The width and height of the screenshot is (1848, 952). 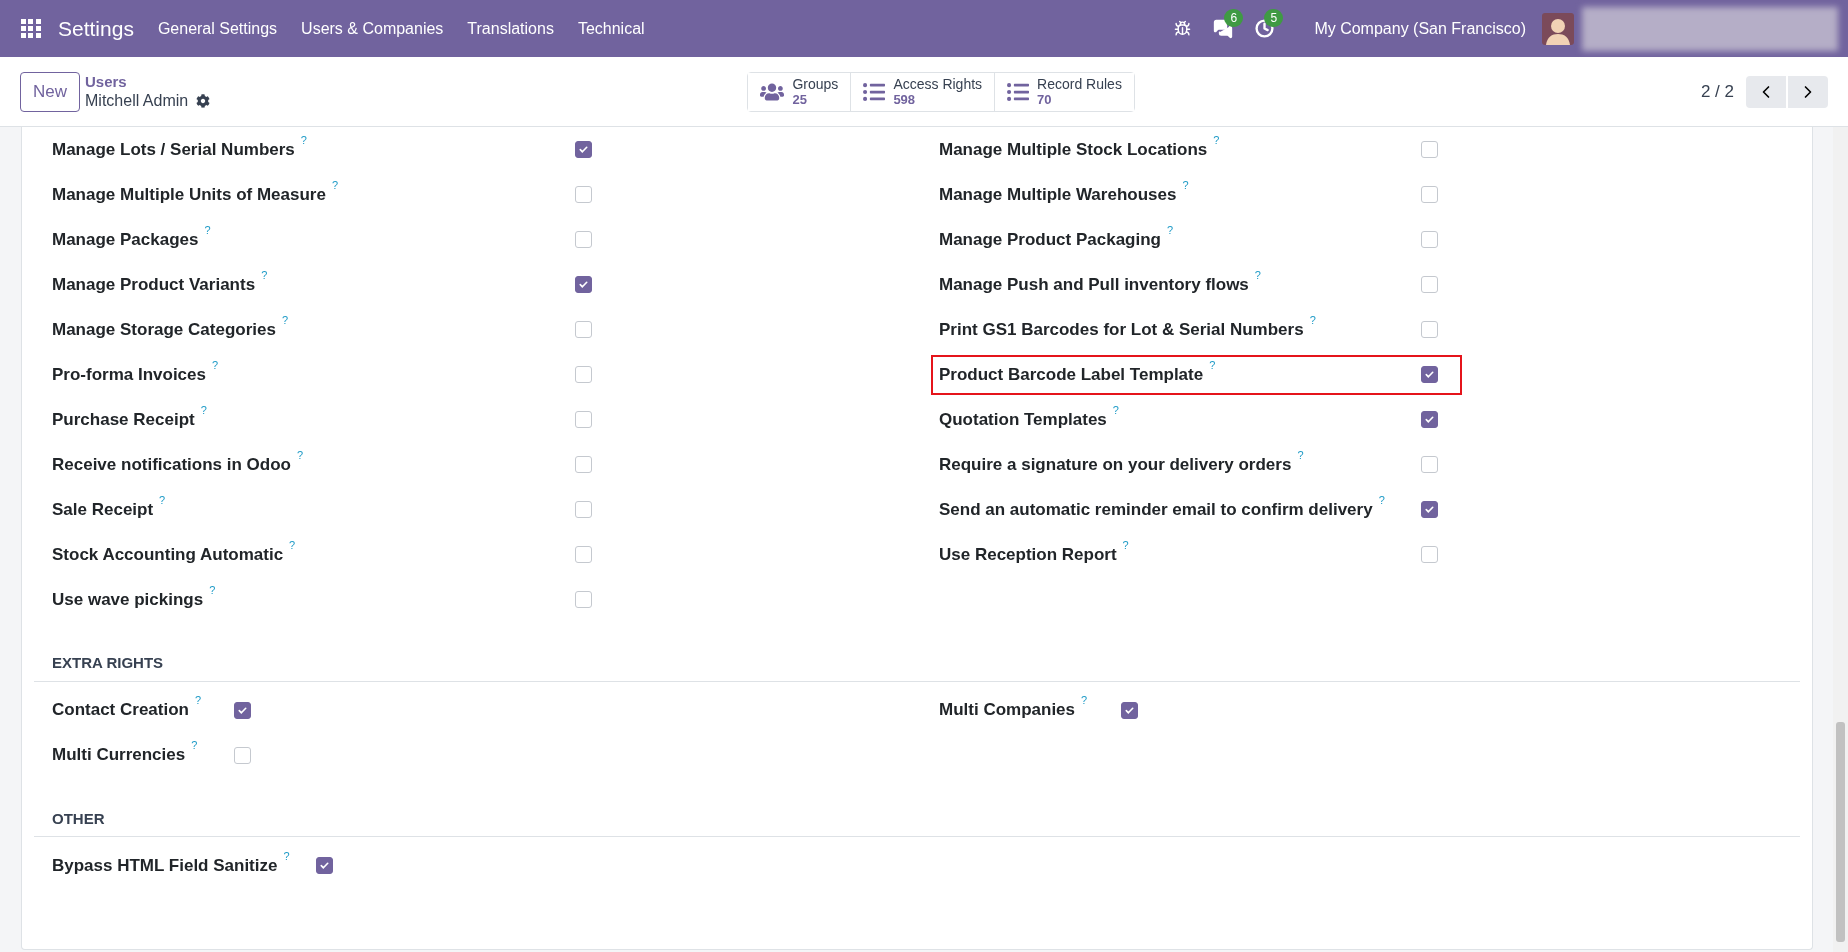 I want to click on setting-label: Use wave pickings, so click(x=128, y=599).